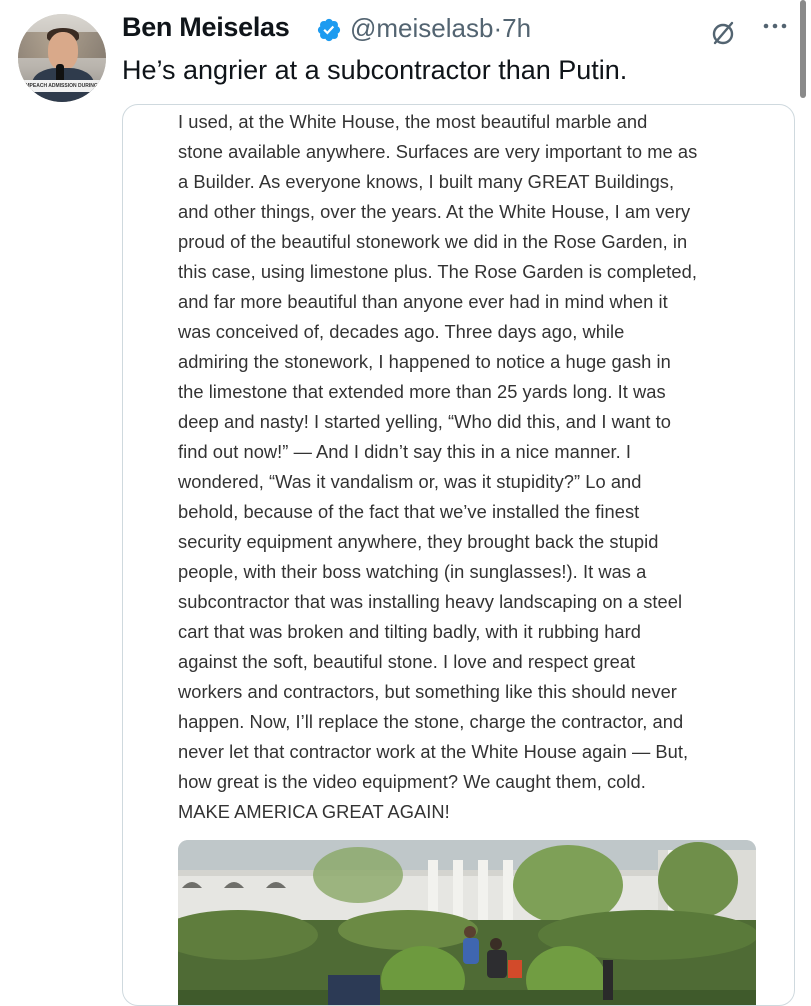 This screenshot has height=1006, width=811. I want to click on verified-badge-icon, so click(329, 30).